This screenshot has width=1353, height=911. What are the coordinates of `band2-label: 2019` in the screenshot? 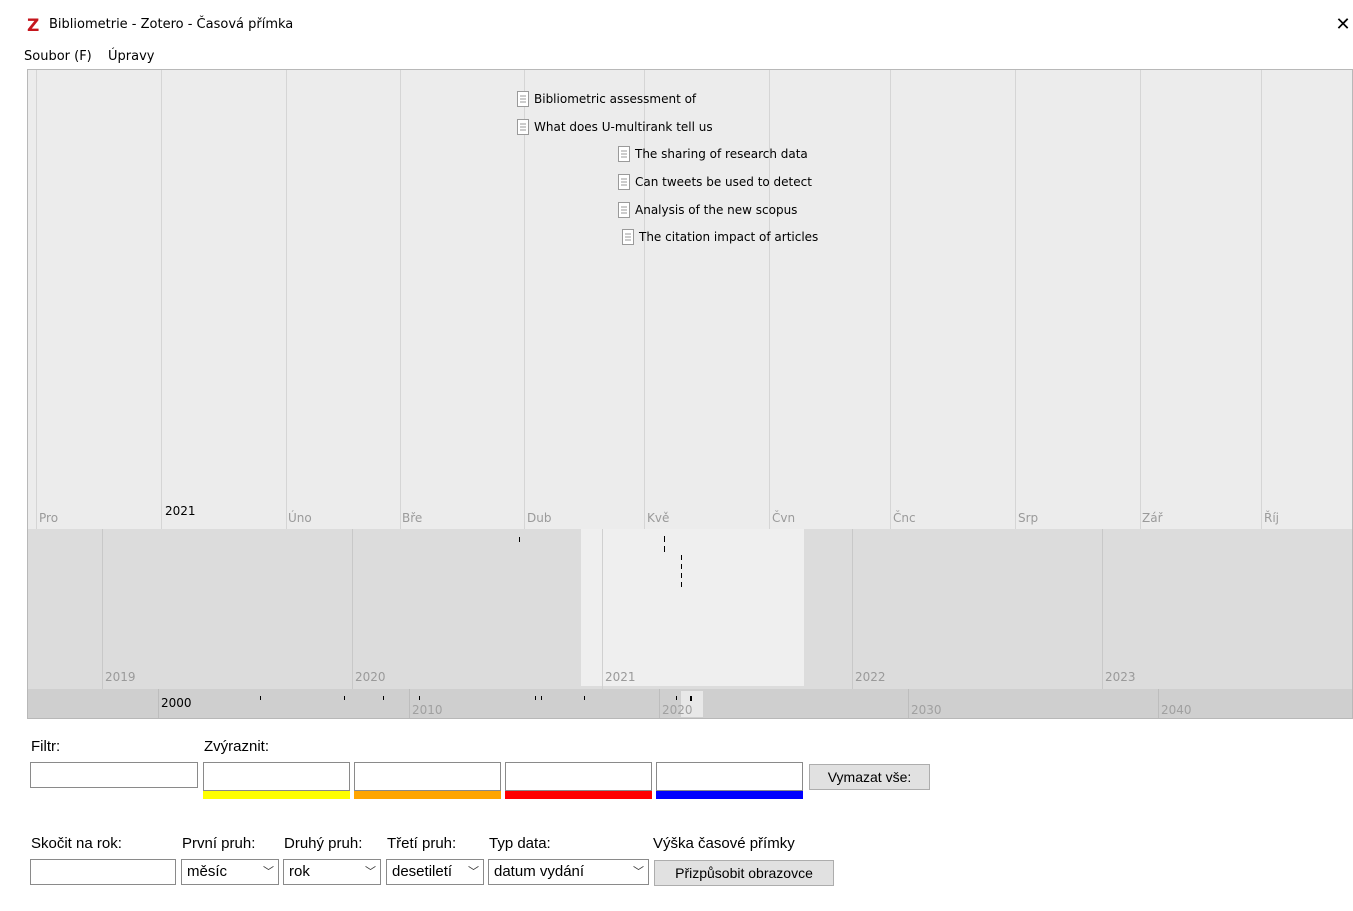 It's located at (120, 677).